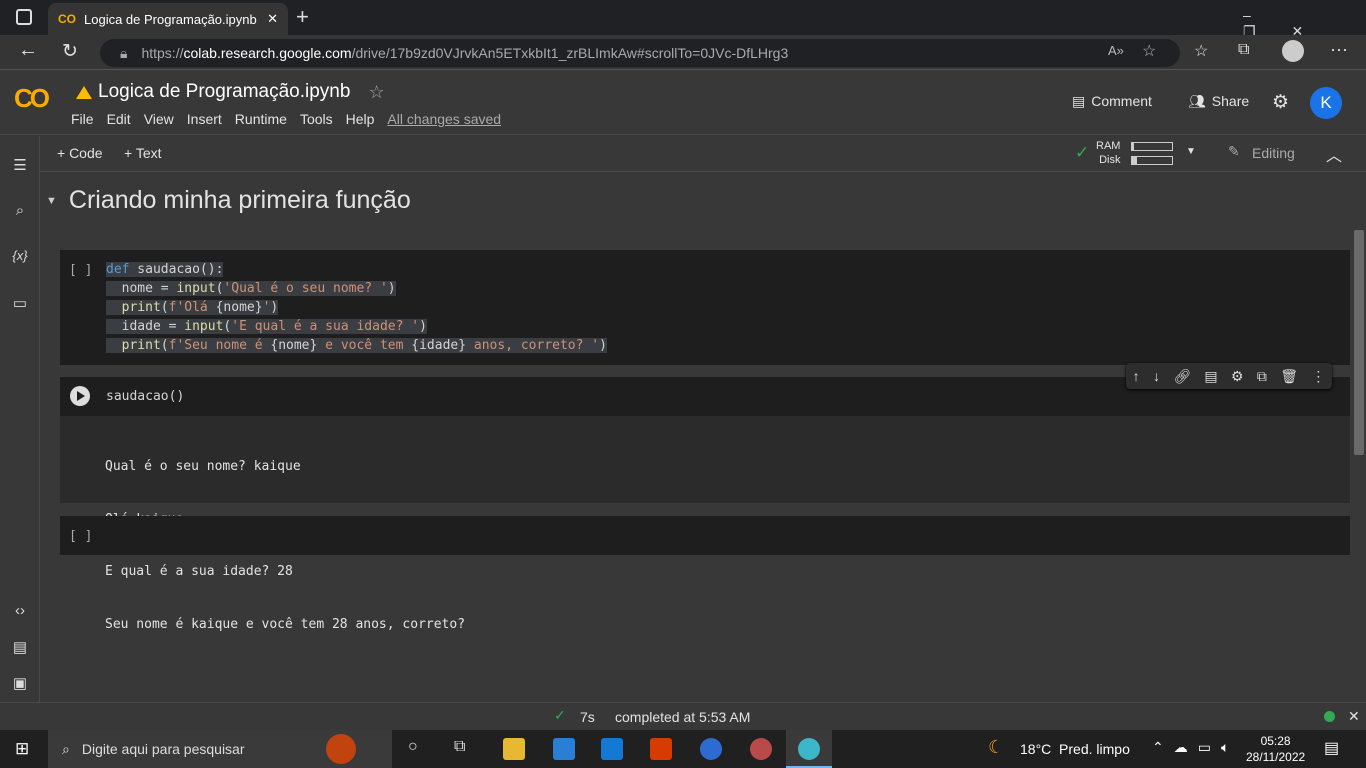 The image size is (1366, 768). I want to click on ram-usage-bar, so click(1152, 146).